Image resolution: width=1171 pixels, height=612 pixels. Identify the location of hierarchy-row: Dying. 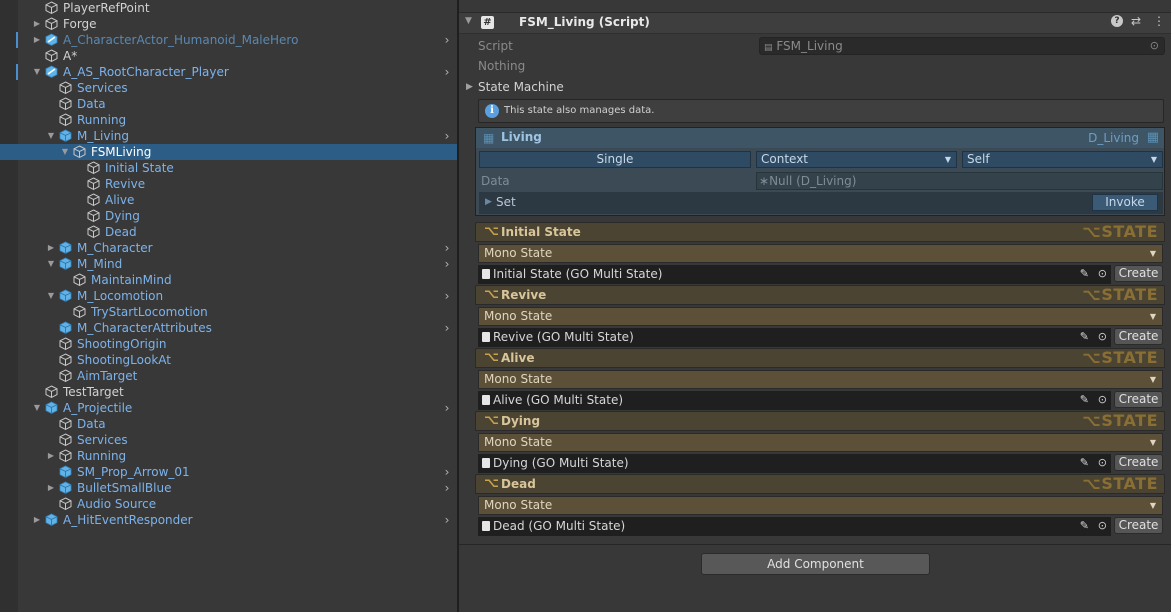
(237, 216).